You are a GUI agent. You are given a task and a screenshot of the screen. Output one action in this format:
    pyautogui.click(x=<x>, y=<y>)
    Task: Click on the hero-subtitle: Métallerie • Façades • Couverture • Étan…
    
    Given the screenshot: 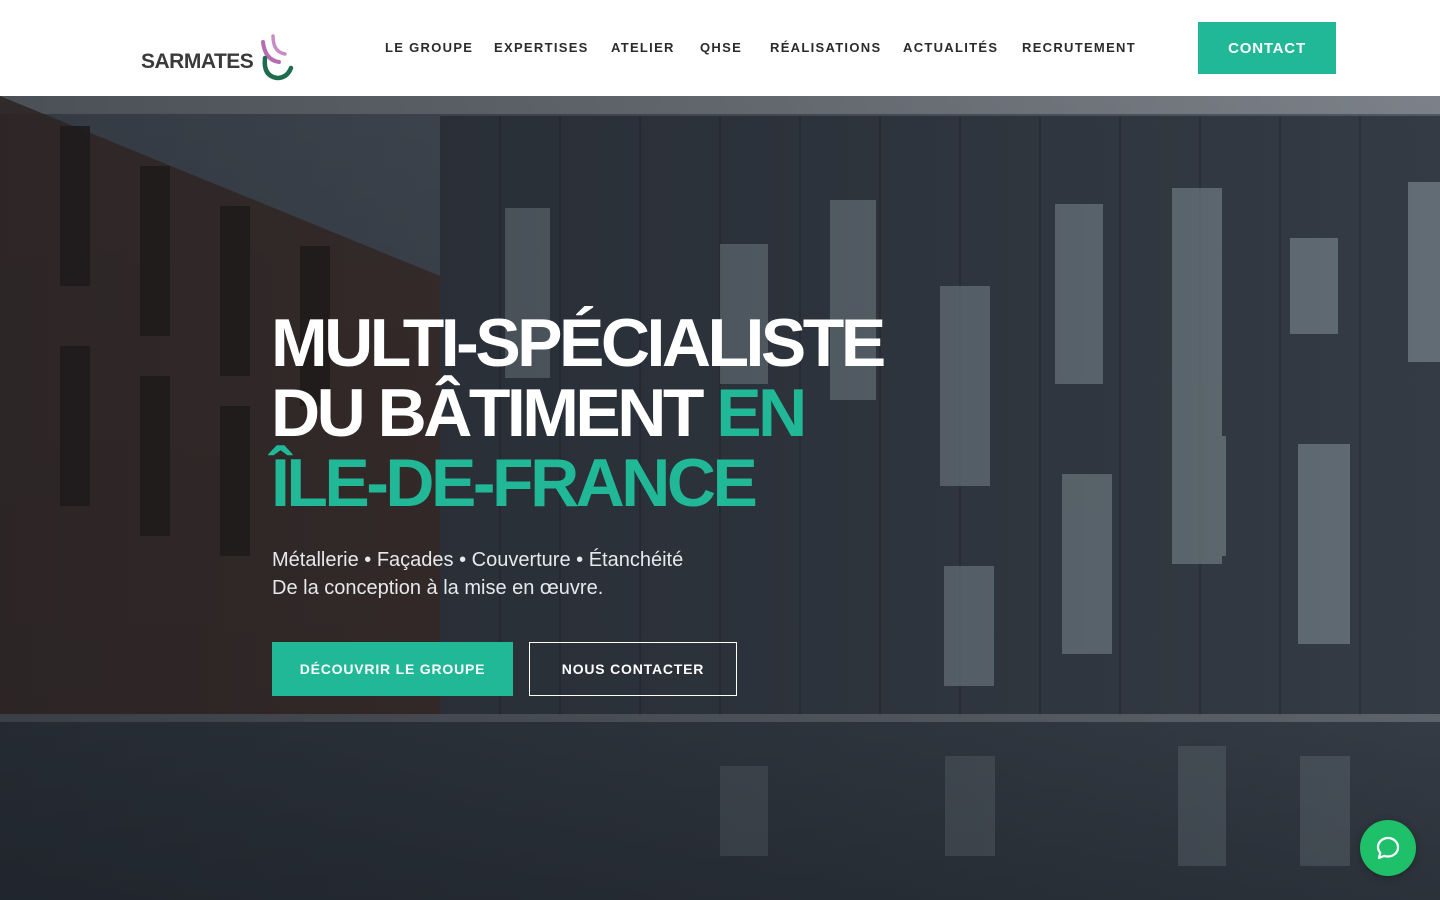 What is the action you would take?
    pyautogui.click(x=477, y=574)
    